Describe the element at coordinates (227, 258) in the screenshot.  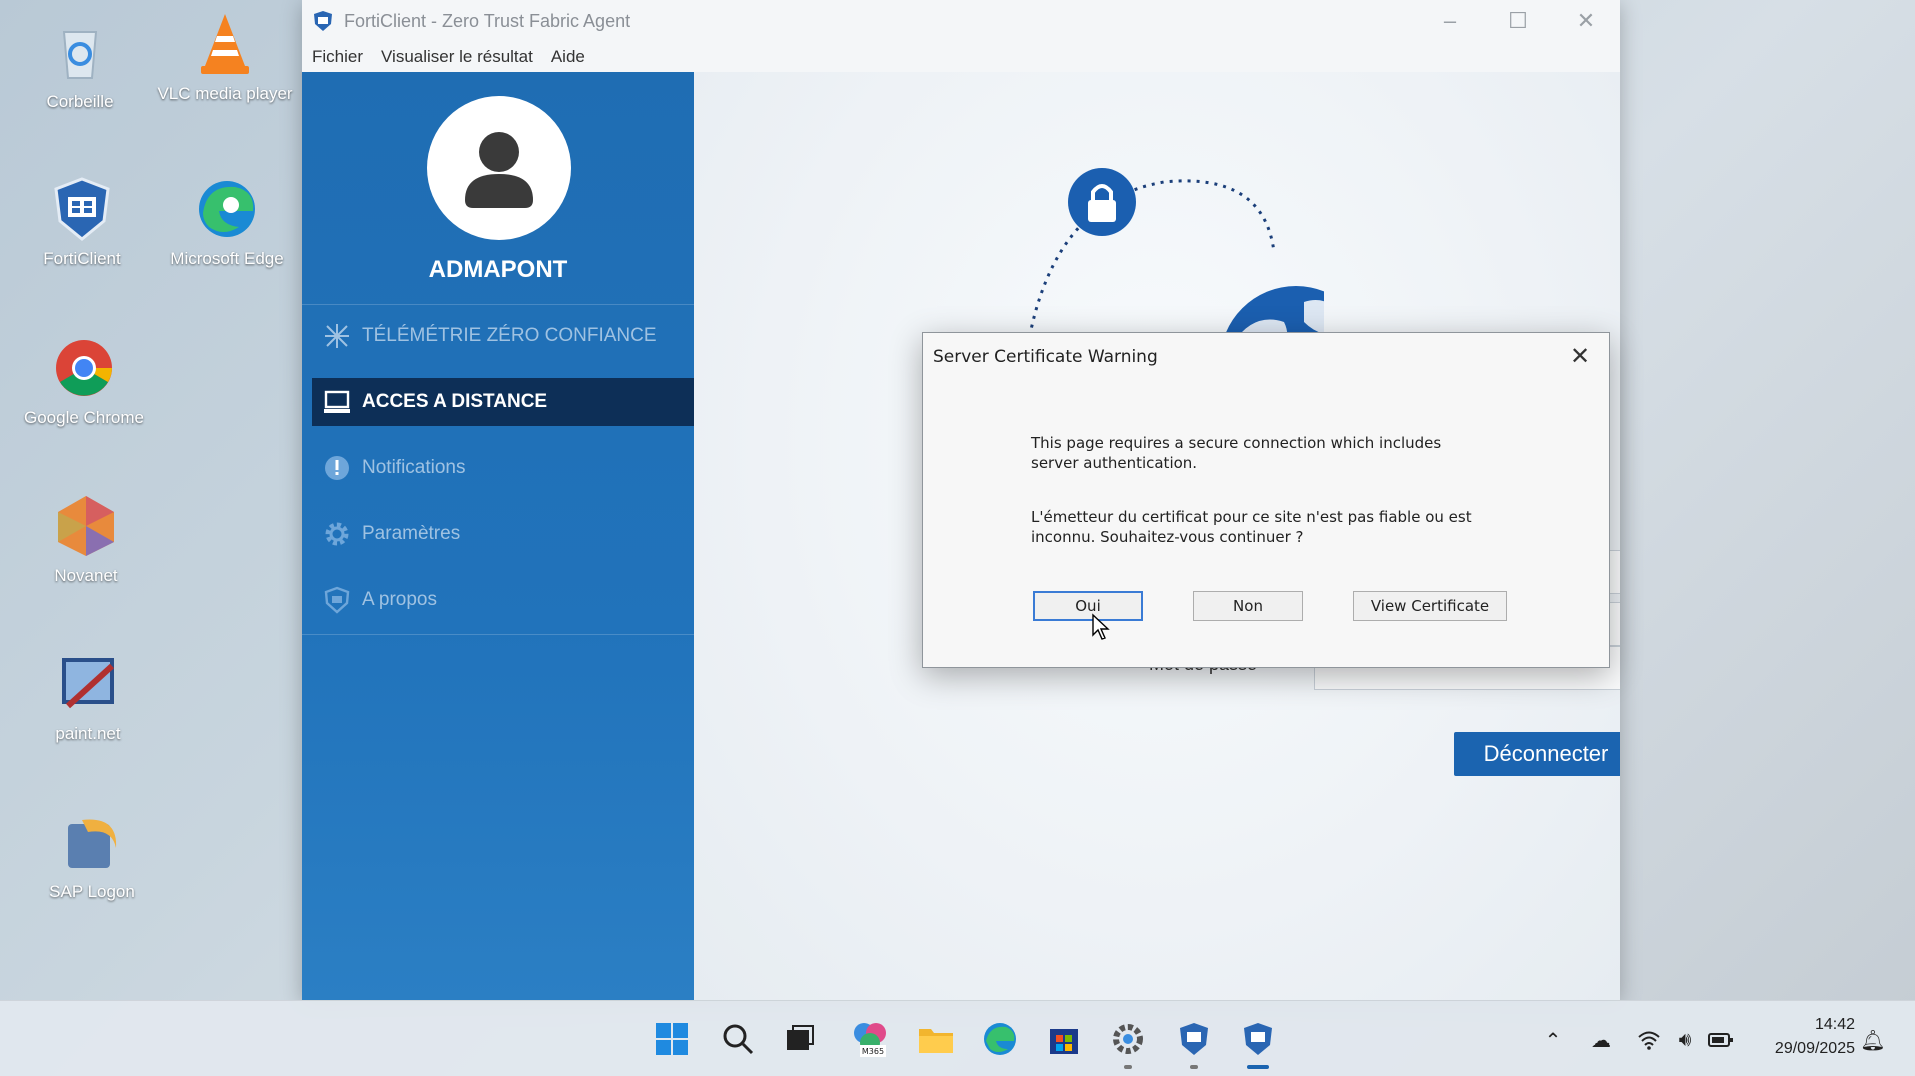
I see `desktop-icon-label: Microsoft Edge` at that location.